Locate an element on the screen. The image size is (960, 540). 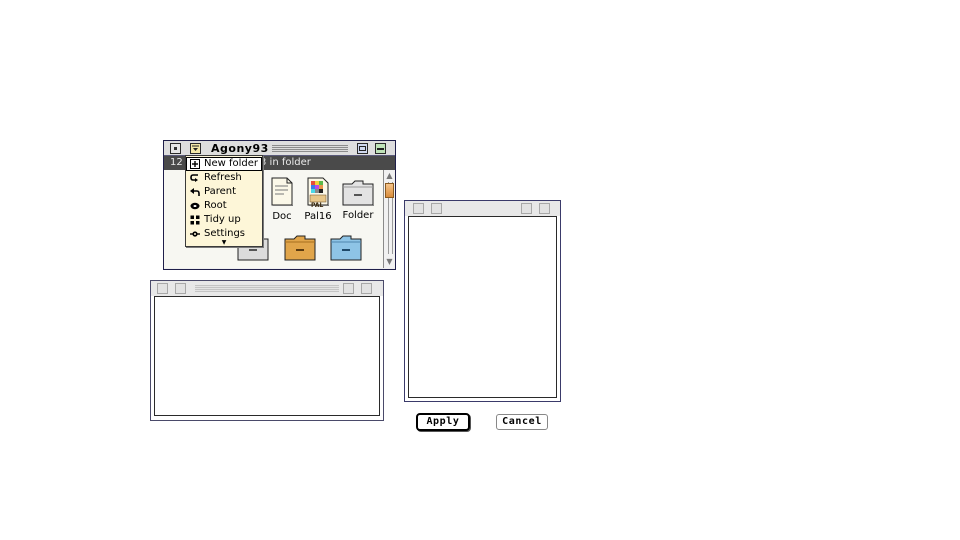
title-bar: Agony93 is located at coordinates (279, 148).